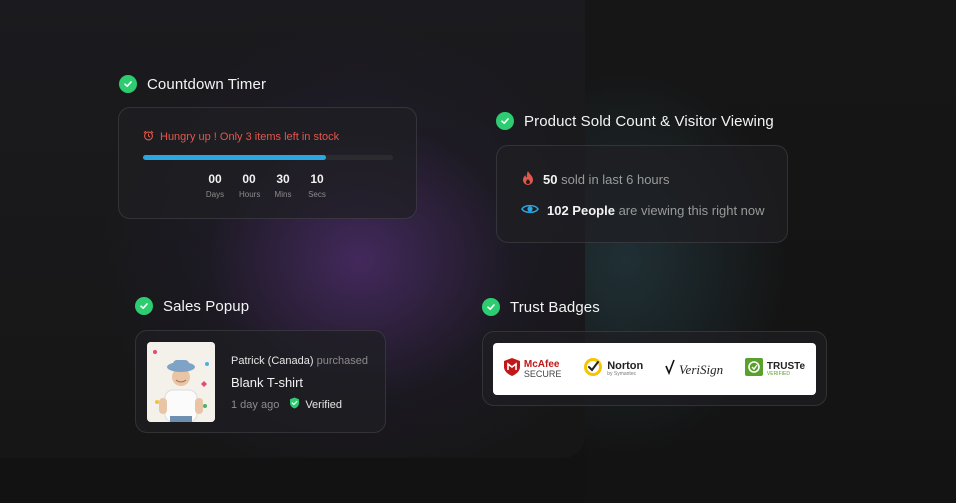 This screenshot has height=503, width=956. I want to click on viewers-text: are viewing this right now, so click(691, 210).